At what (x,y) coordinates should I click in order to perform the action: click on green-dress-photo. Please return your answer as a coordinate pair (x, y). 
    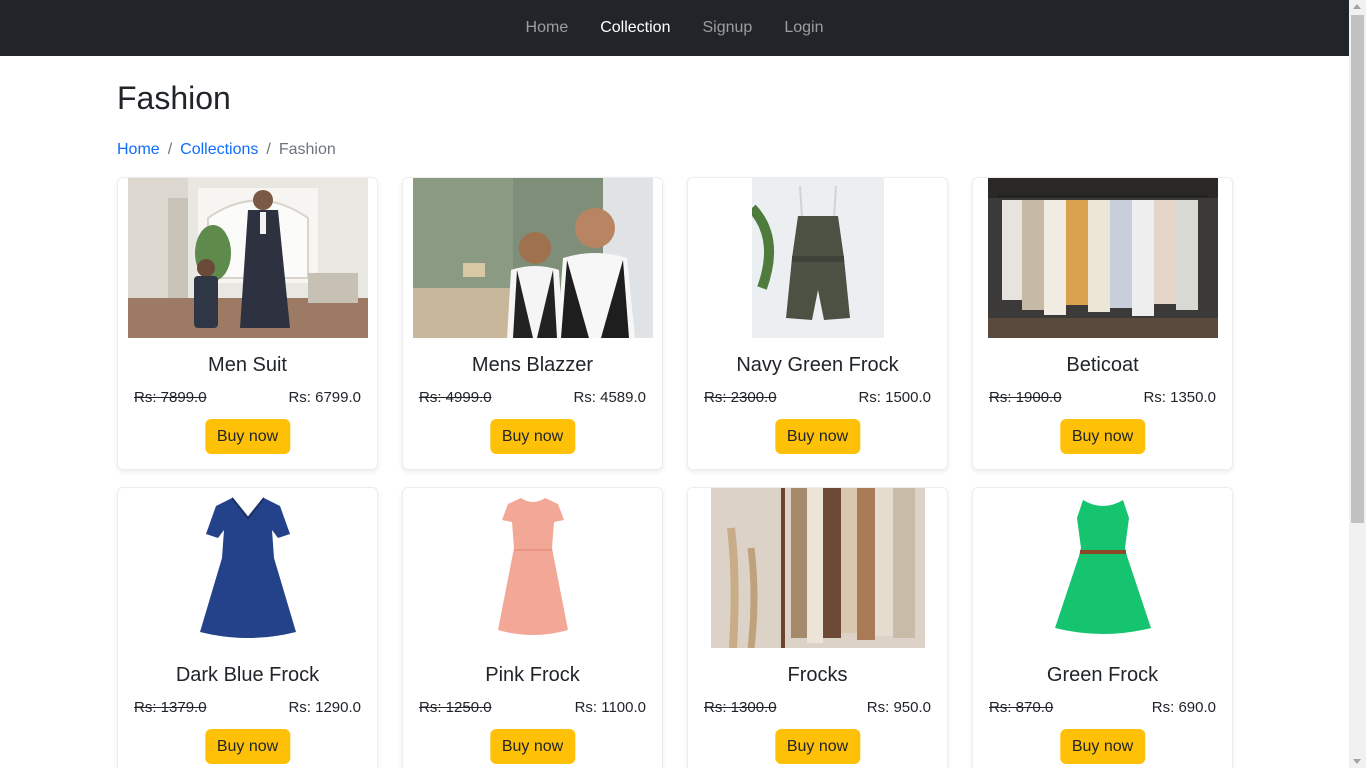
    Looking at the image, I should click on (1102, 568).